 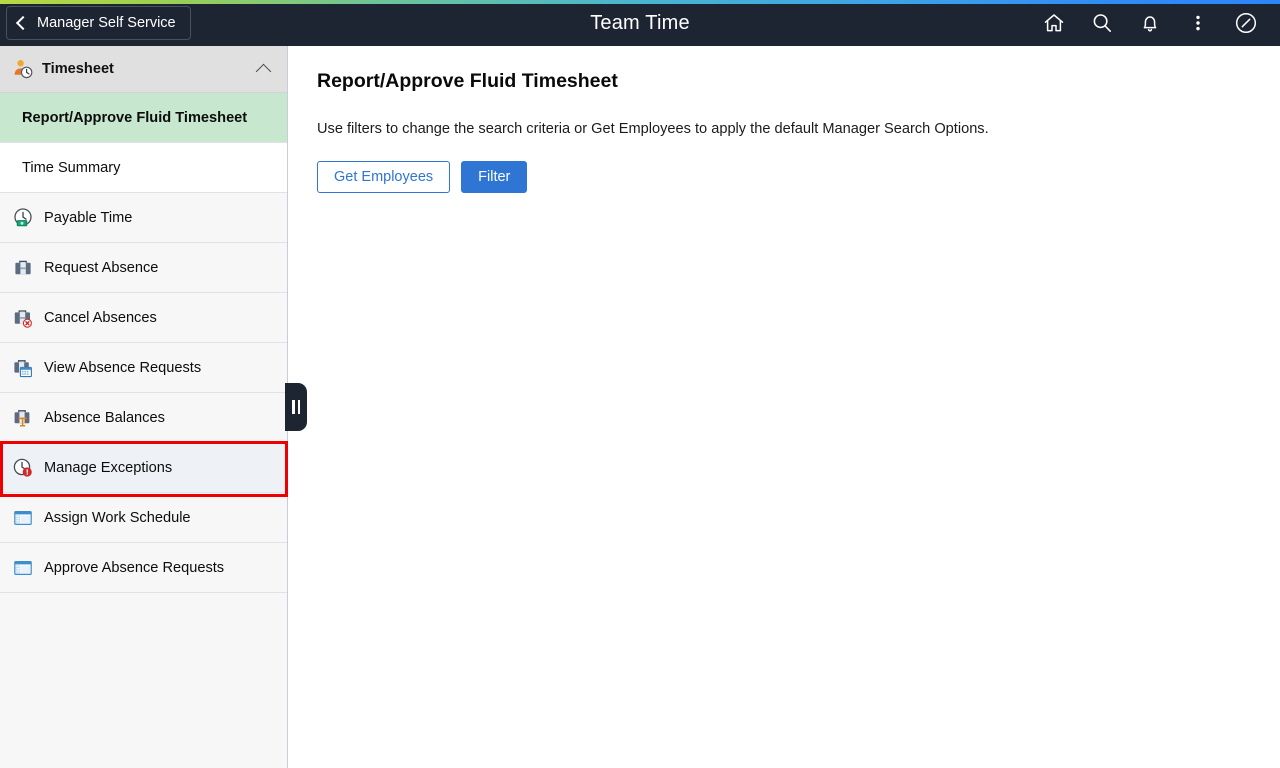 What do you see at coordinates (1102, 23) in the screenshot?
I see `search-icon` at bounding box center [1102, 23].